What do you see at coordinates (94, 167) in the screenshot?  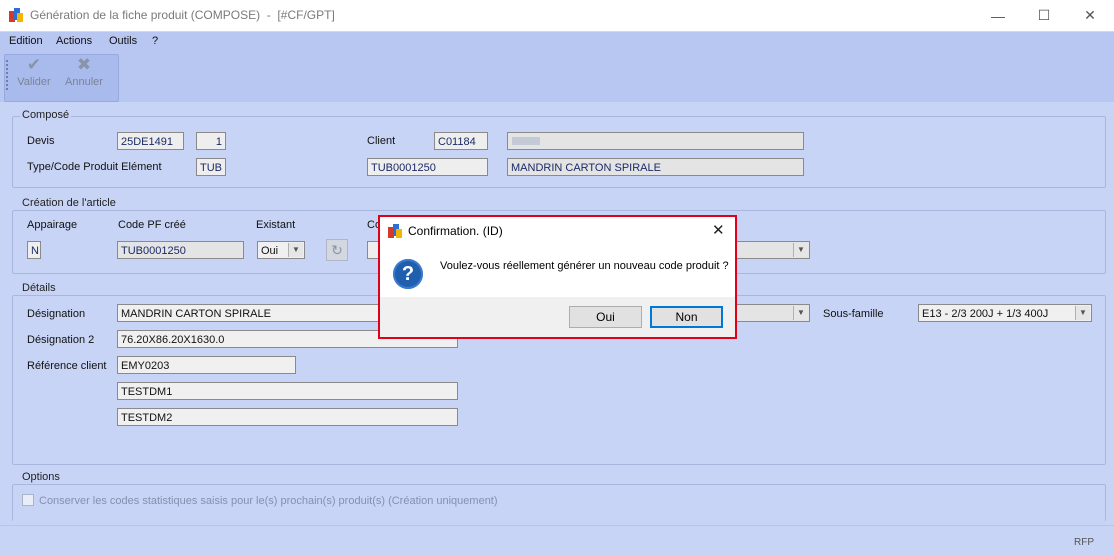 I see `type-code-label: Type/Code Produit Elément` at bounding box center [94, 167].